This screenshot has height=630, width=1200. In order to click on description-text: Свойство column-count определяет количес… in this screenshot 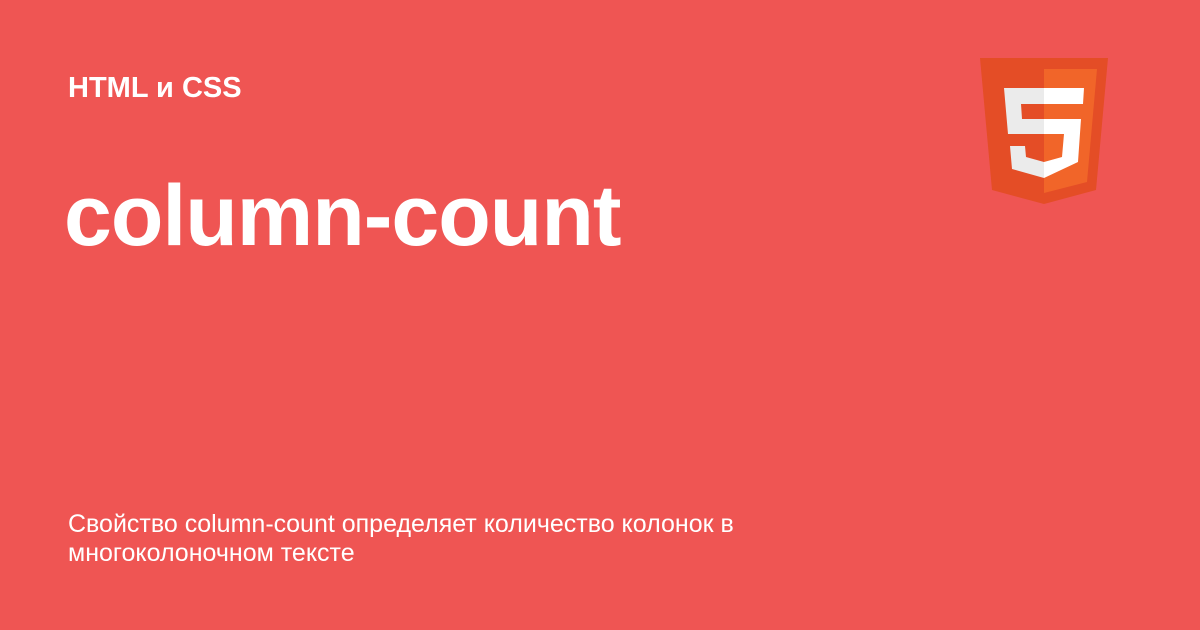, I will do `click(401, 538)`.